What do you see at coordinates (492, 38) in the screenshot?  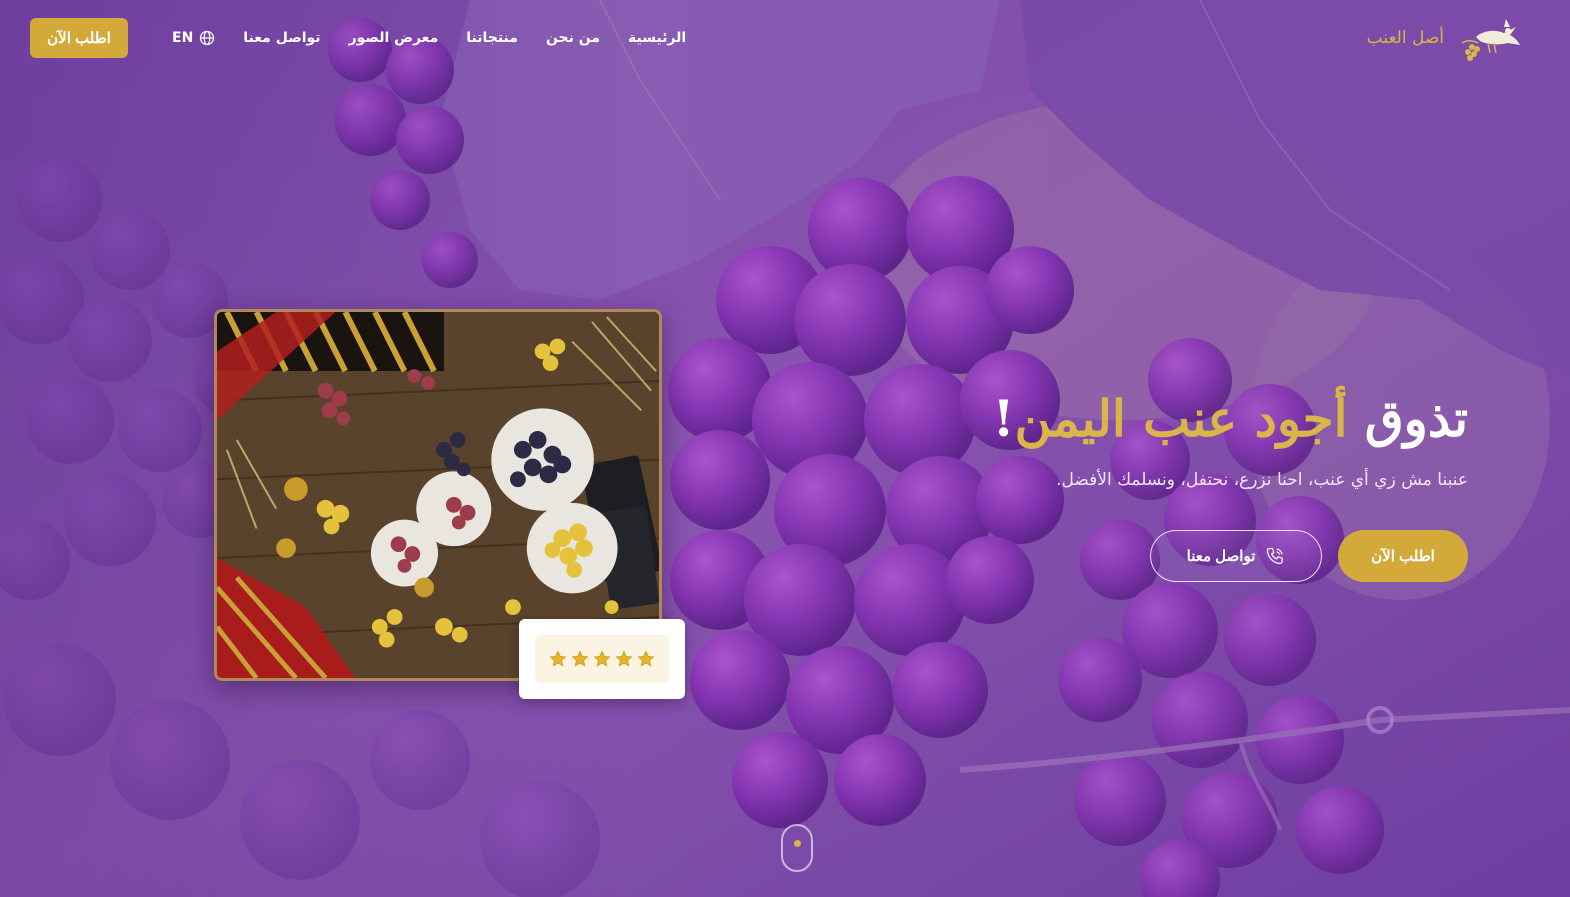 I see `nav-products: منتجاتنا` at bounding box center [492, 38].